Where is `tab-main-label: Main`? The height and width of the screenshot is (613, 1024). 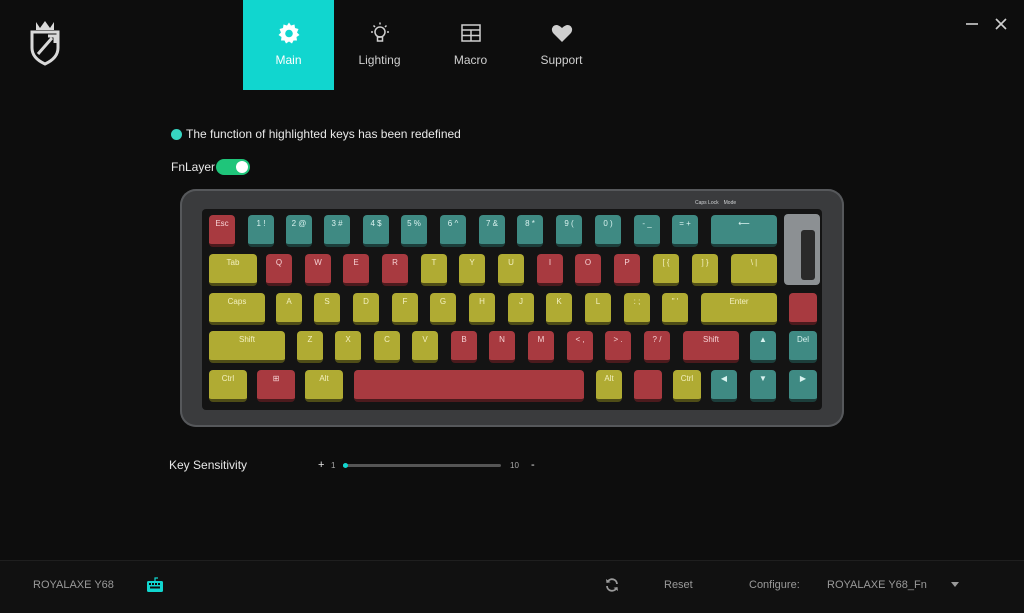 tab-main-label: Main is located at coordinates (288, 60).